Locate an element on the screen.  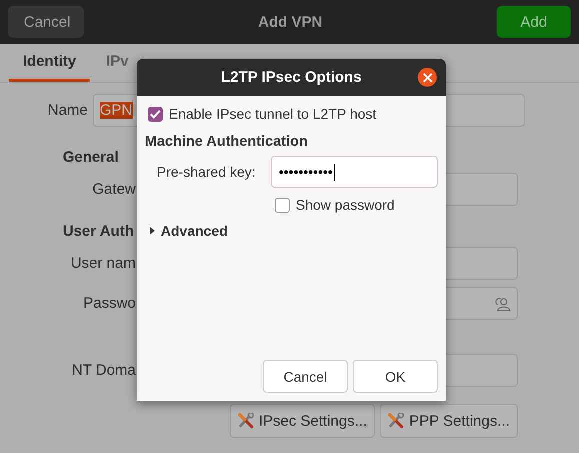
checkbox-label: Show password is located at coordinates (345, 205).